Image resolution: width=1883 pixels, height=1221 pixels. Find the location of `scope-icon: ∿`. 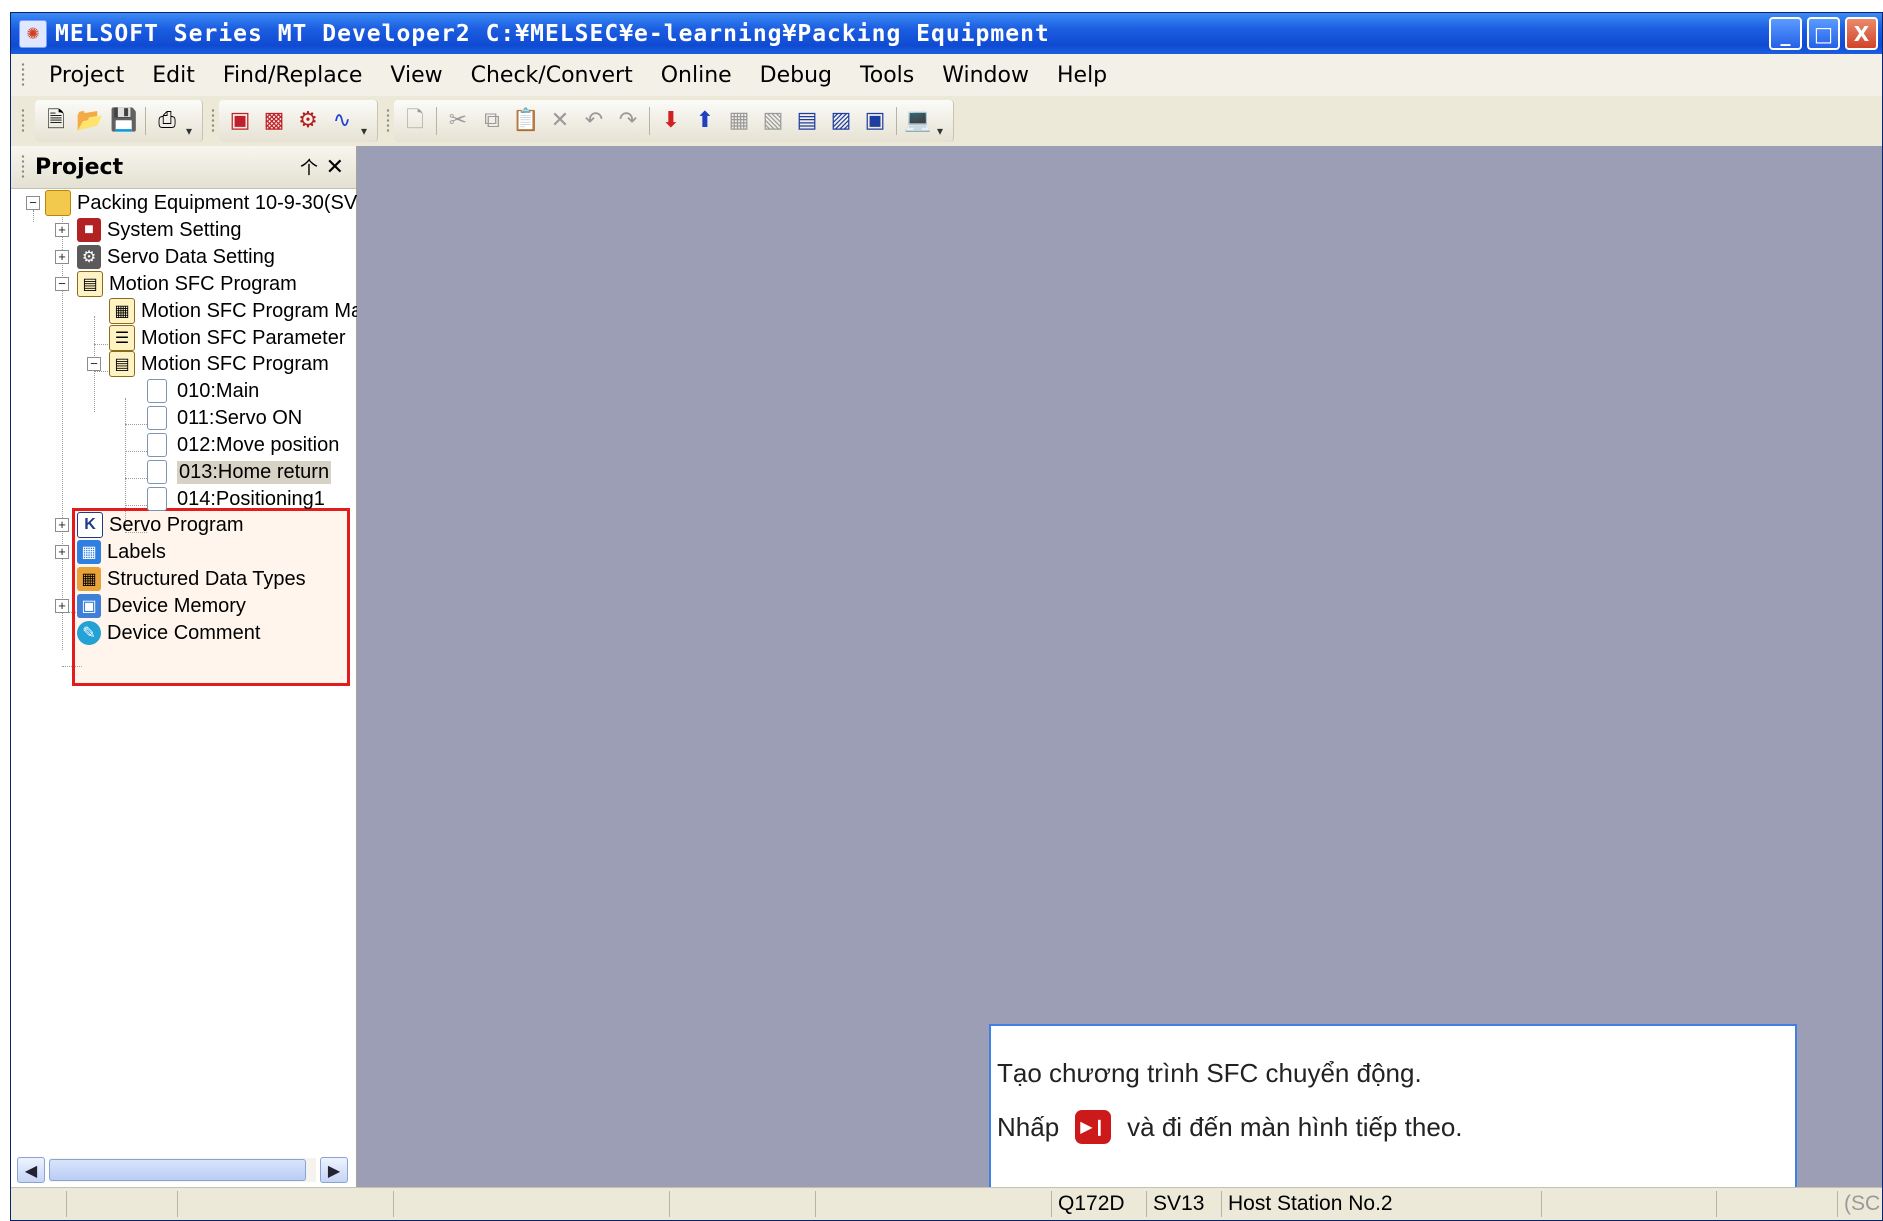

scope-icon: ∿ is located at coordinates (342, 121).